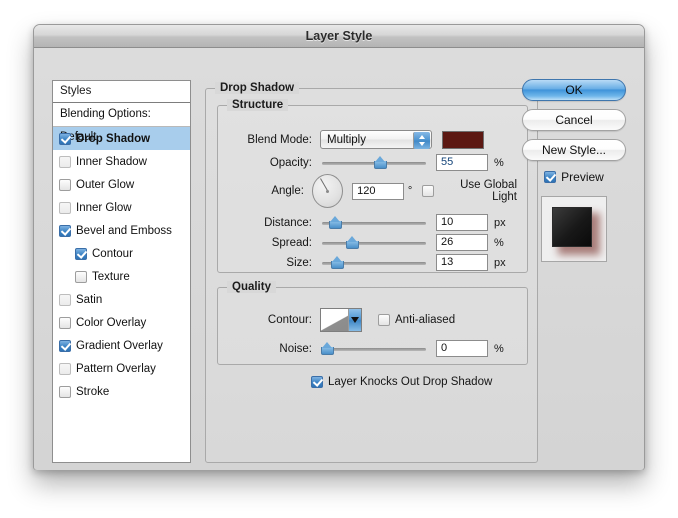  What do you see at coordinates (291, 242) in the screenshot?
I see `spread-label: Spread:` at bounding box center [291, 242].